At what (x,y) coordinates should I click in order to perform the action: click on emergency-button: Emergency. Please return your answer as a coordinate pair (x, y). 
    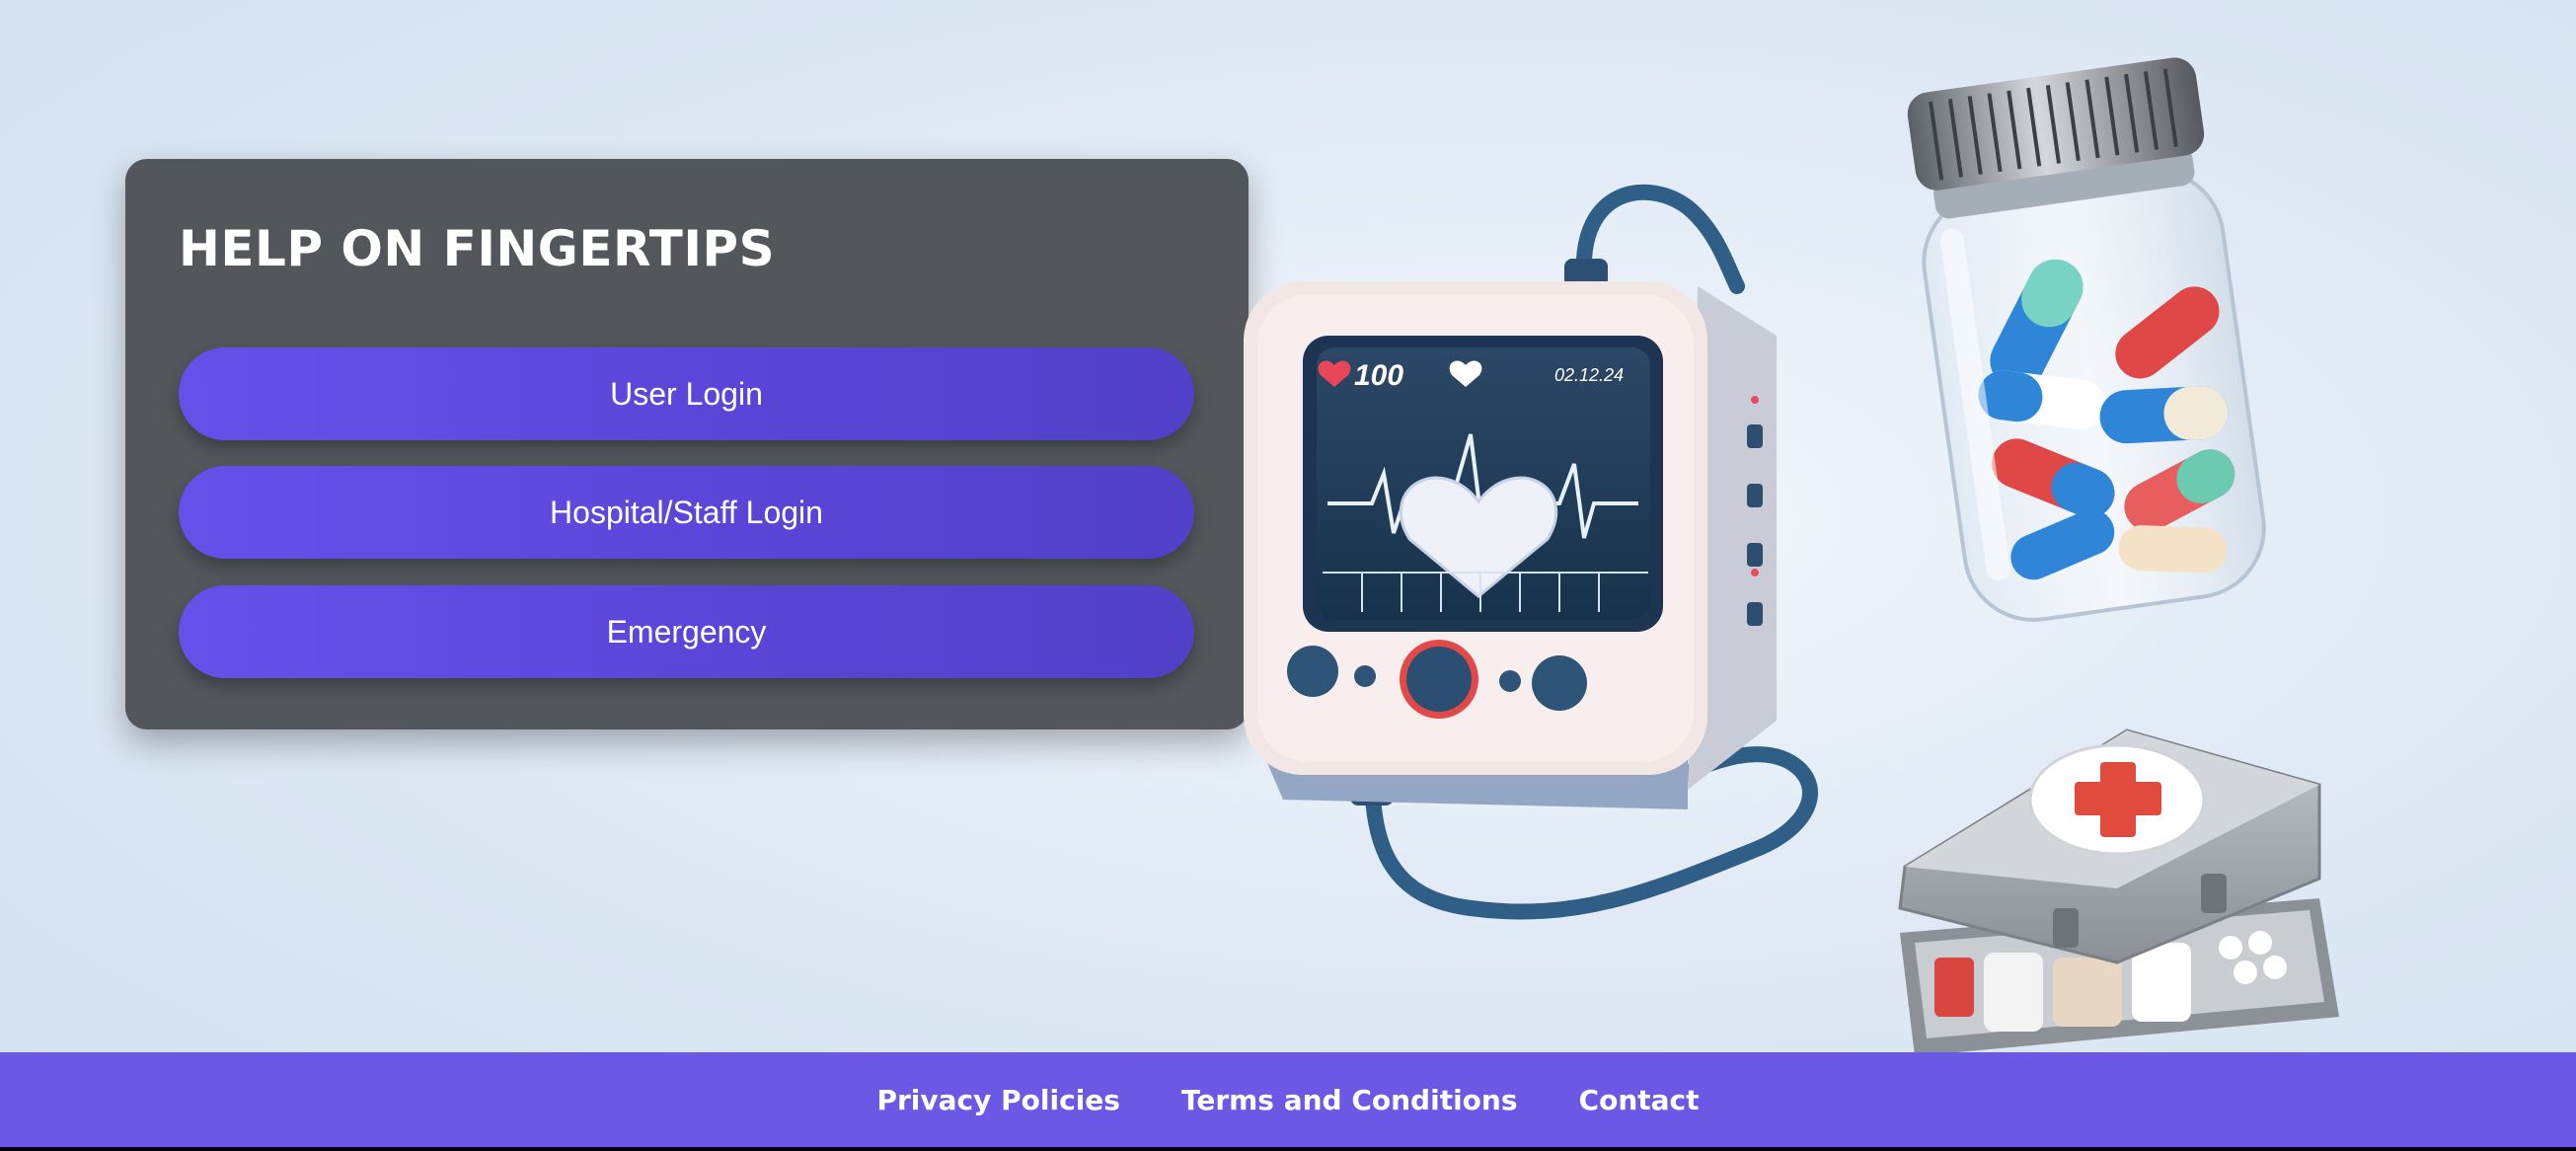
    Looking at the image, I should click on (686, 631).